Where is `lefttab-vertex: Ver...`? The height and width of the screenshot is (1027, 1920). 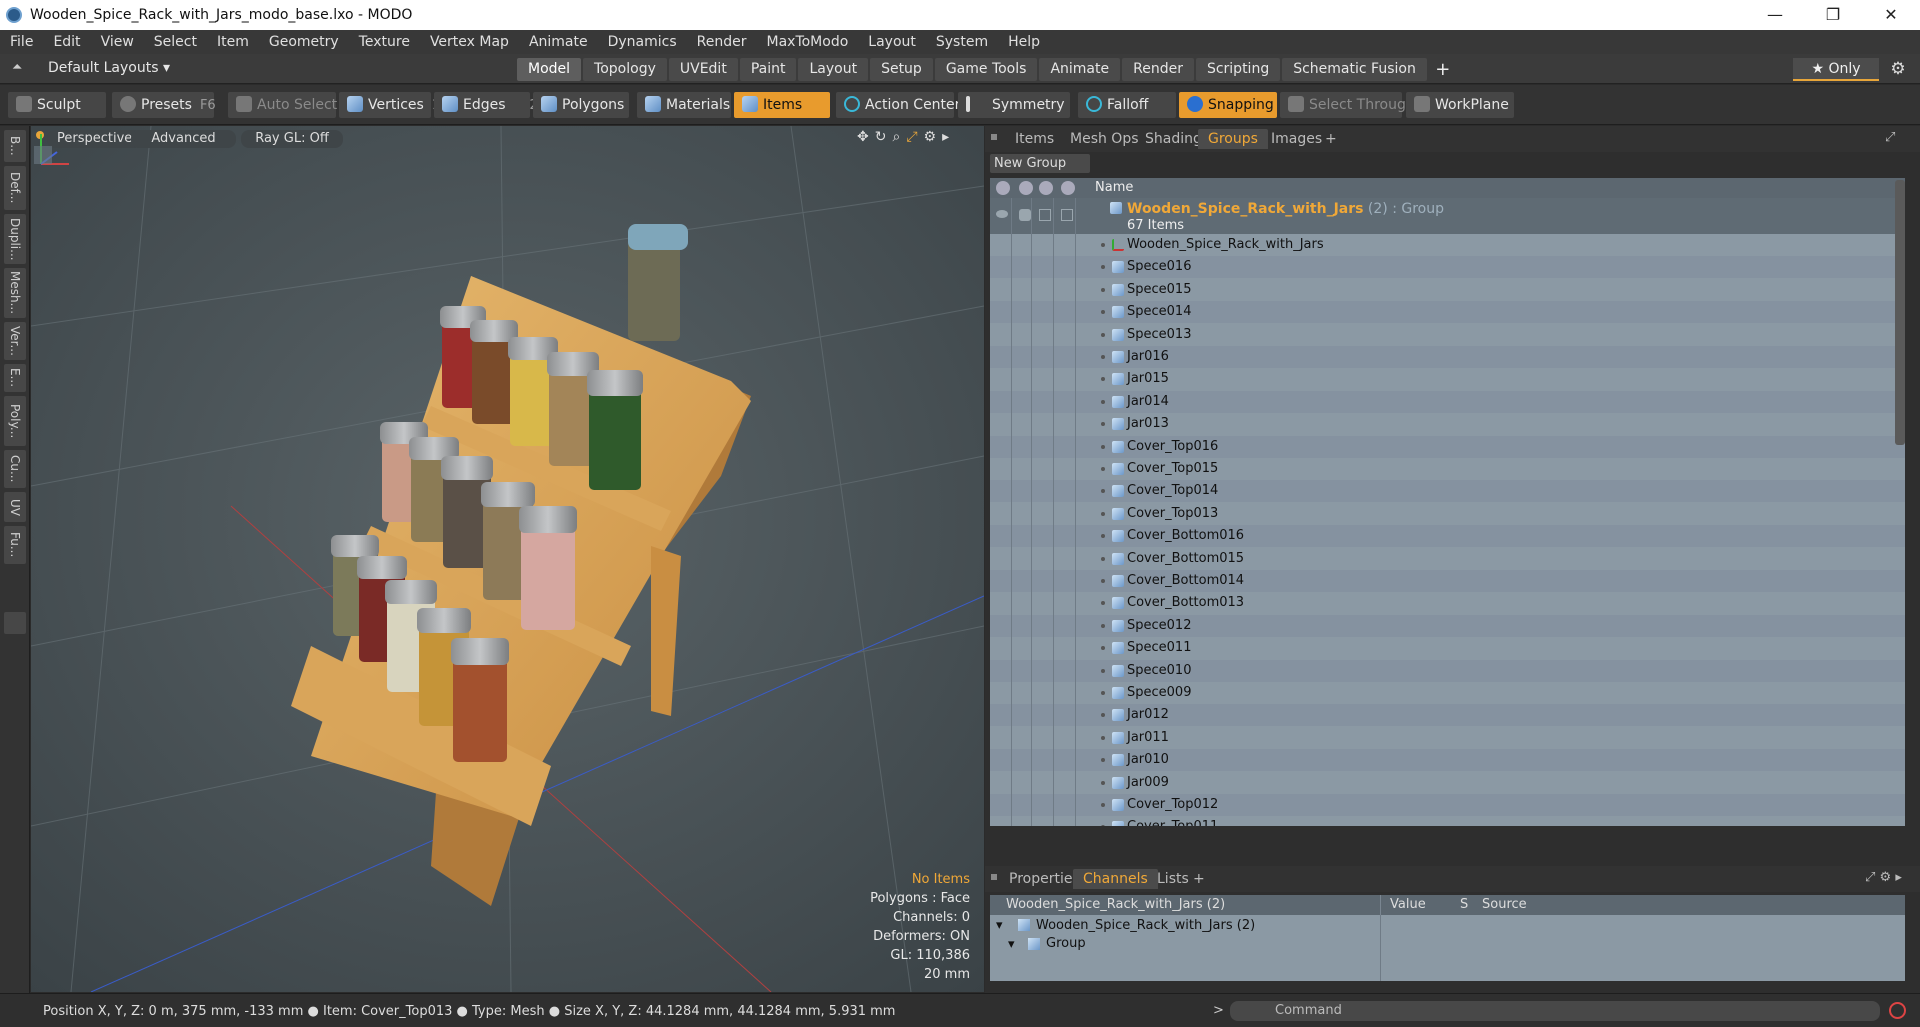 lefttab-vertex: Ver... is located at coordinates (15, 341).